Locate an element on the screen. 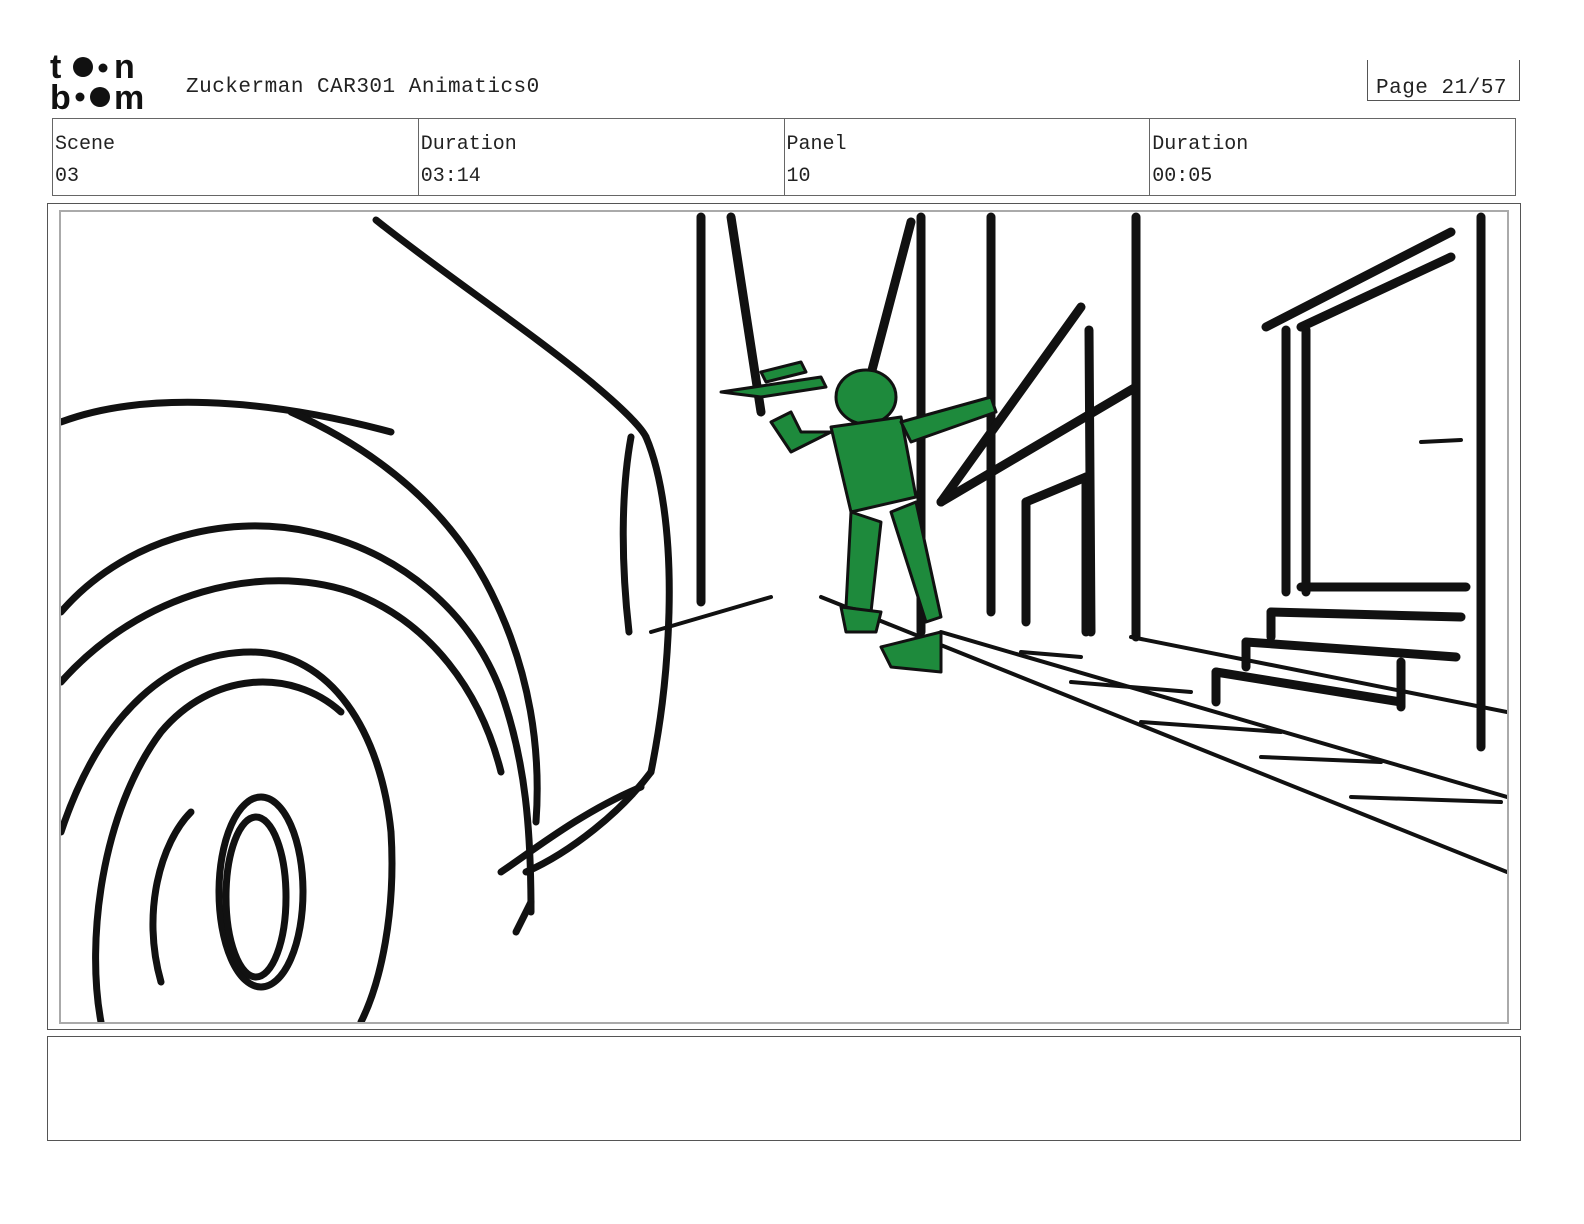 Image resolution: width=1584 pixels, height=1224 pixels. panel-cell: Panel 10 is located at coordinates (968, 157).